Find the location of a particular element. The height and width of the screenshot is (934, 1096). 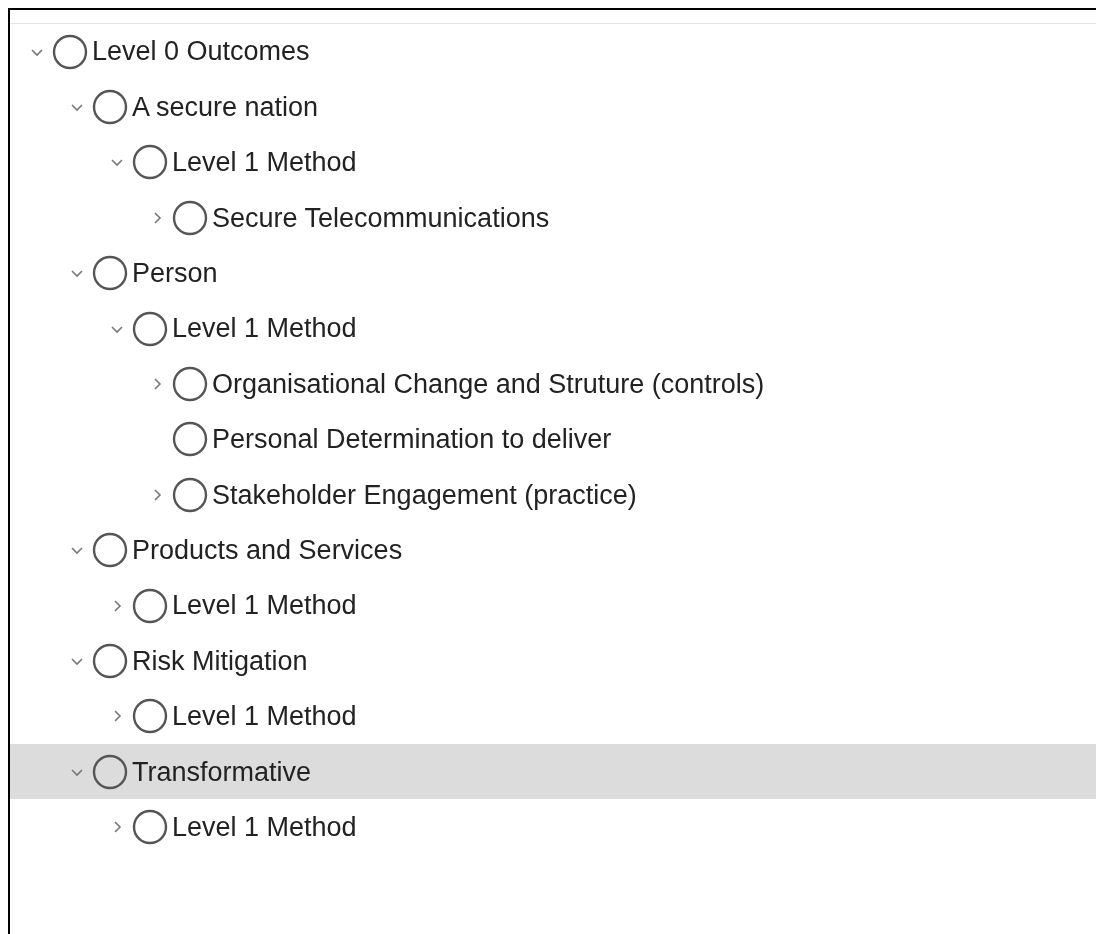

outline-label: Personal Determination to deliver is located at coordinates (412, 440).